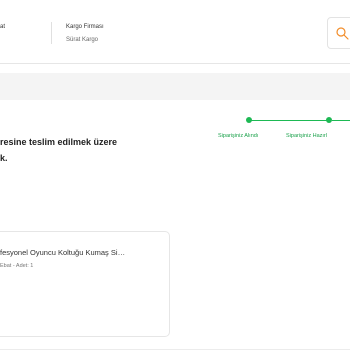 This screenshot has height=350, width=350. Describe the element at coordinates (290, 120) in the screenshot. I see `tracker-line` at that location.